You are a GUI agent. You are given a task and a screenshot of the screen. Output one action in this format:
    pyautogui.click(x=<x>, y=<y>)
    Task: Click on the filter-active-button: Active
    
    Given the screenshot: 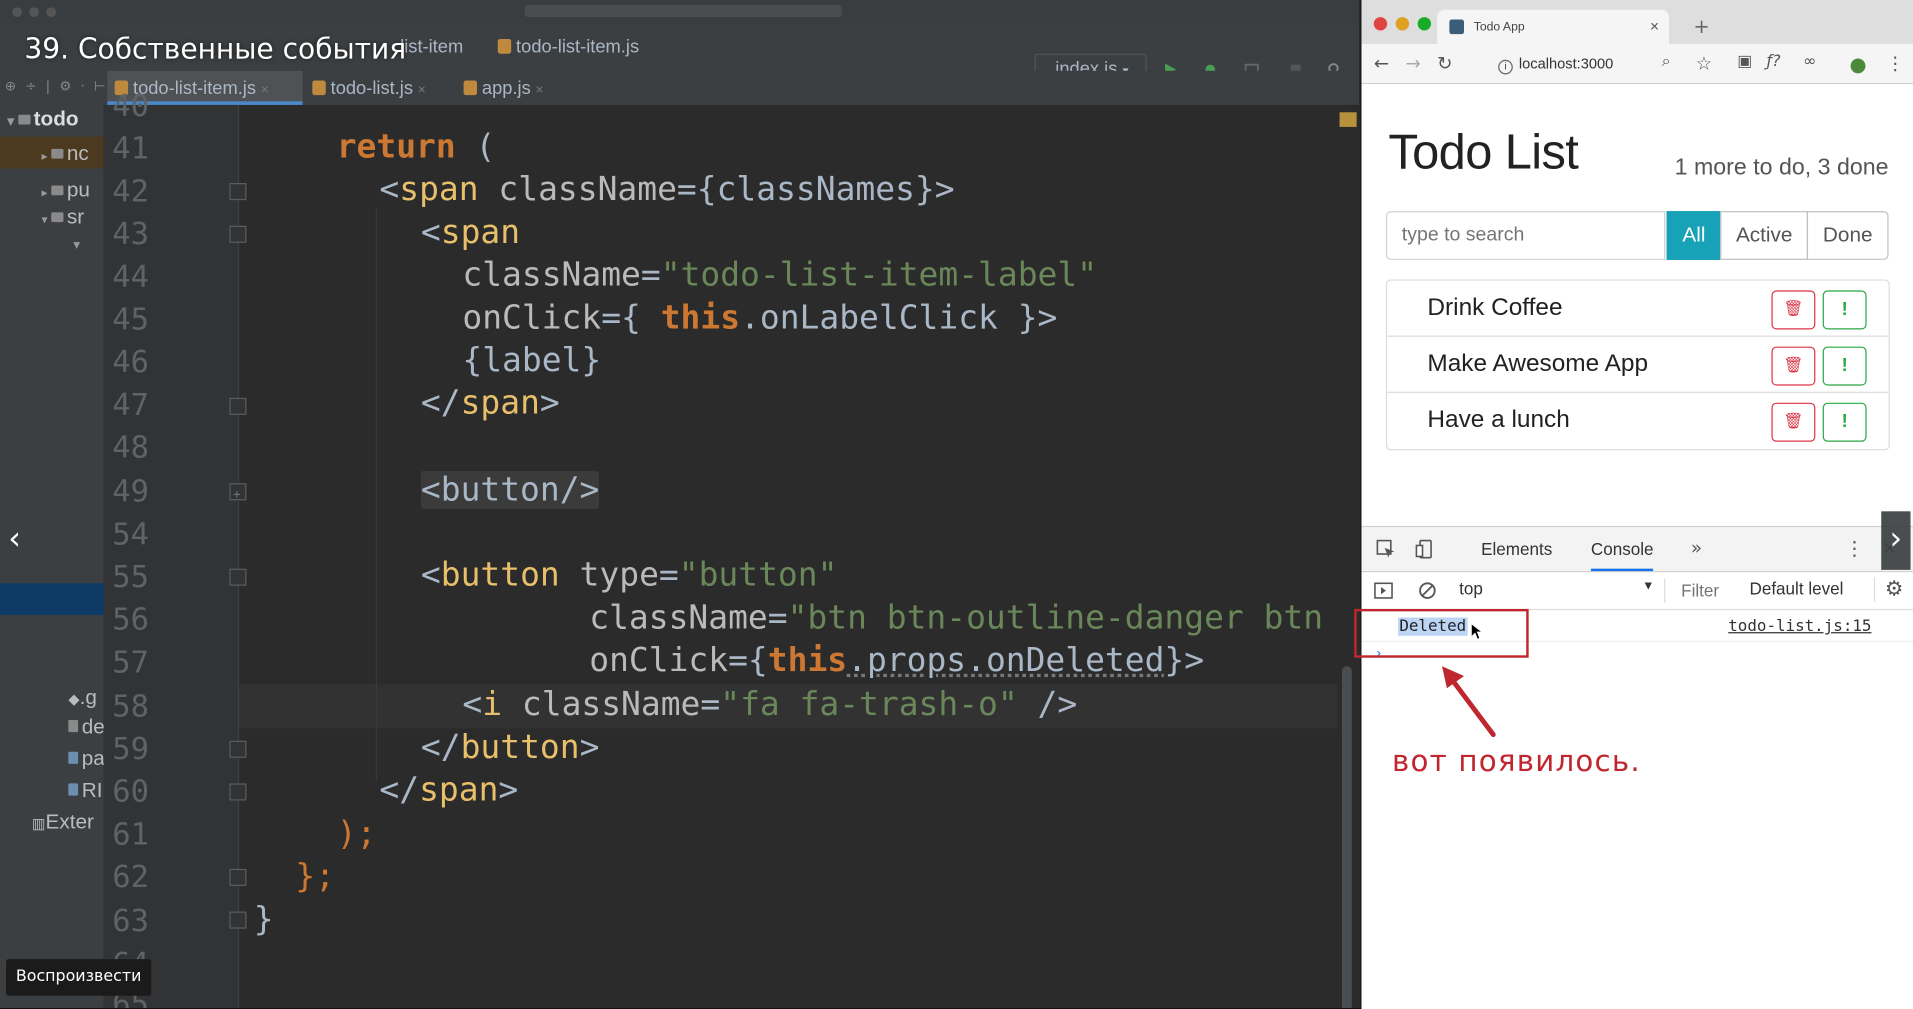 What is the action you would take?
    pyautogui.click(x=1764, y=235)
    